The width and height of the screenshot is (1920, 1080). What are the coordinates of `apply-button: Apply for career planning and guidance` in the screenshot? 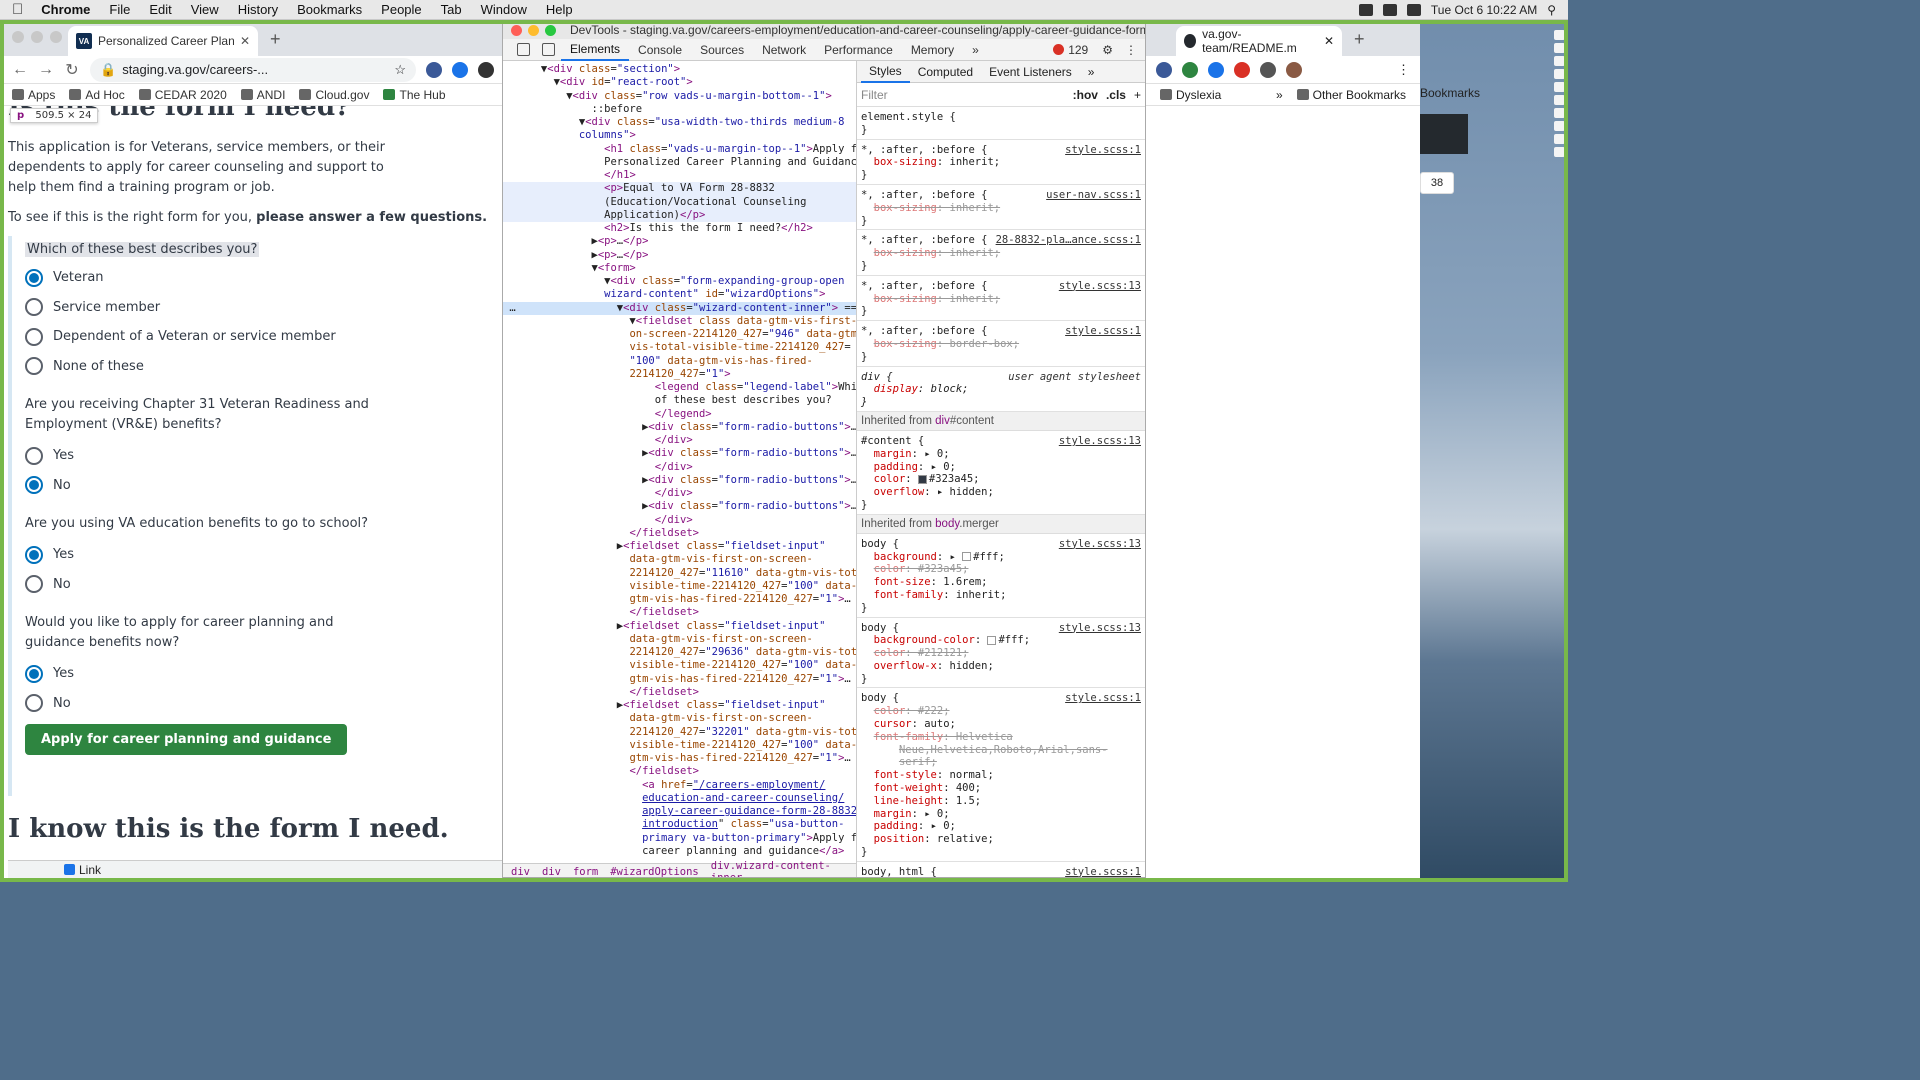 It's located at (186, 739).